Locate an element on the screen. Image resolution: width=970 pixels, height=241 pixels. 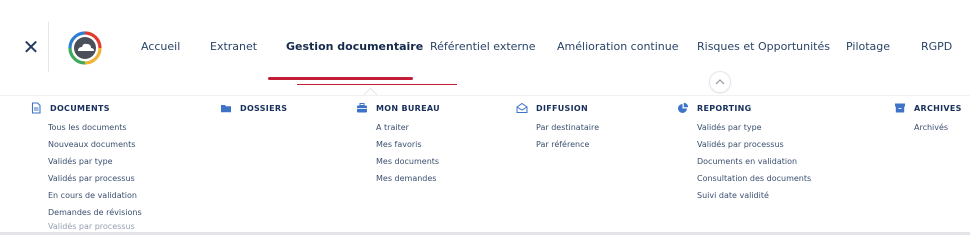
menu-heading-diffusion: DIFFUSION is located at coordinates (557, 108).